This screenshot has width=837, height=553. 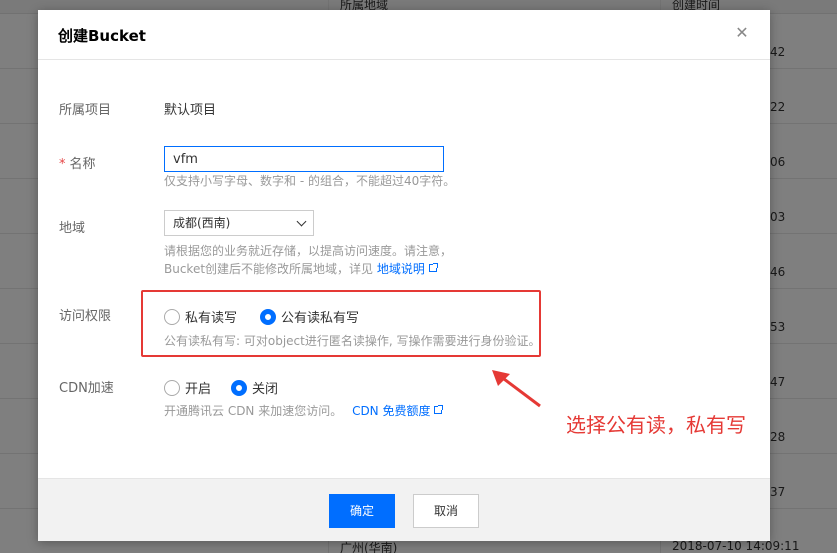 I want to click on close-icon: ✕, so click(x=742, y=33).